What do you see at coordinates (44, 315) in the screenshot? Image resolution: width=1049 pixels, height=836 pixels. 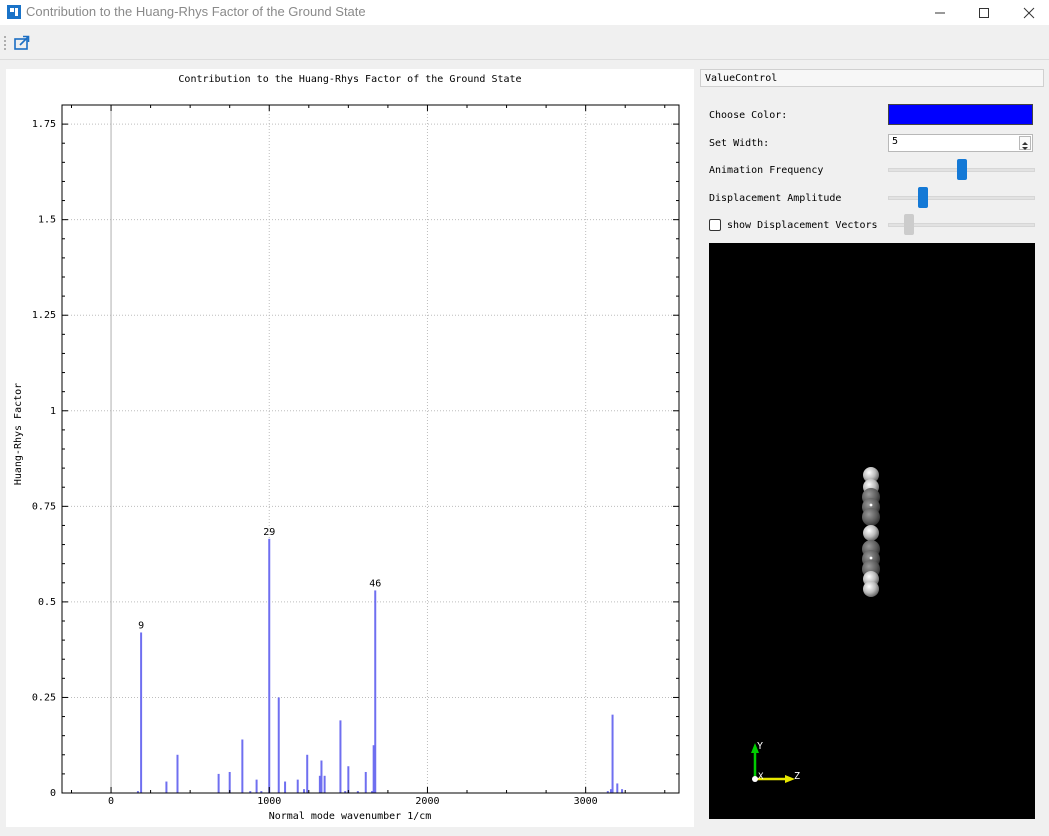 I see `y-tick-label: 1.25` at bounding box center [44, 315].